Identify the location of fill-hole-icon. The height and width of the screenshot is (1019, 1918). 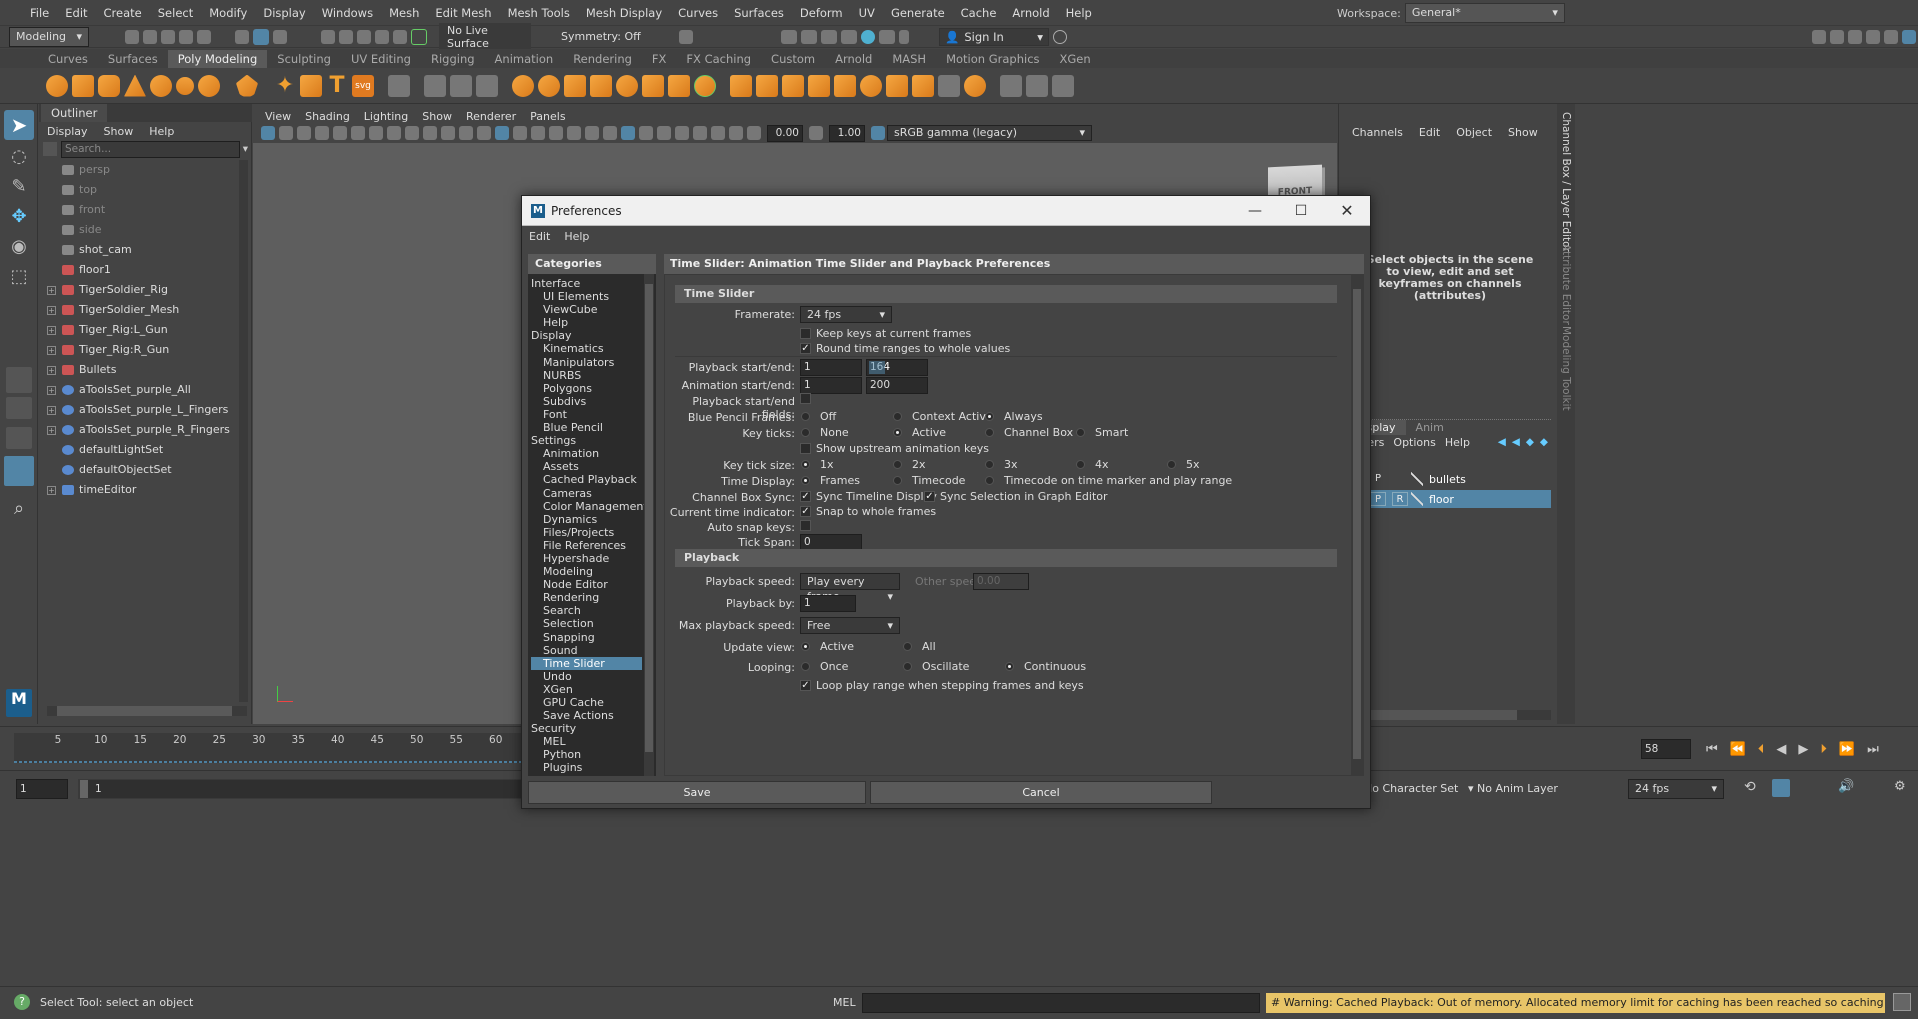
(705, 85).